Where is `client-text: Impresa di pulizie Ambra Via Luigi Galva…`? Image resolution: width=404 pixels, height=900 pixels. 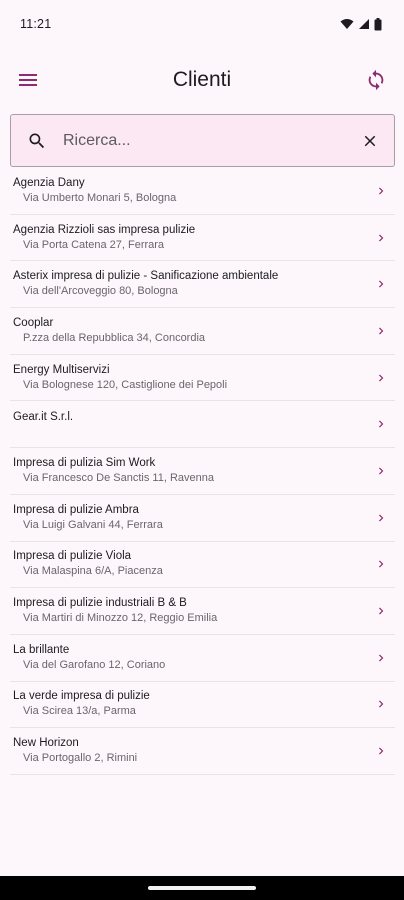 client-text: Impresa di pulizie Ambra Via Luigi Galva… is located at coordinates (88, 518).